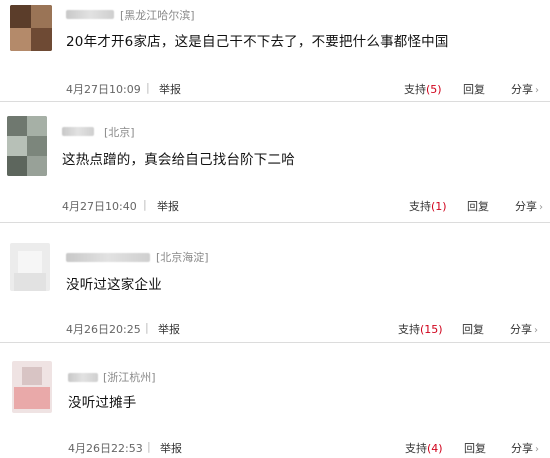  What do you see at coordinates (257, 42) in the screenshot?
I see `comment-text: 20年才开6家店，这是自己干不下去了，不要把什么事都怪中国` at bounding box center [257, 42].